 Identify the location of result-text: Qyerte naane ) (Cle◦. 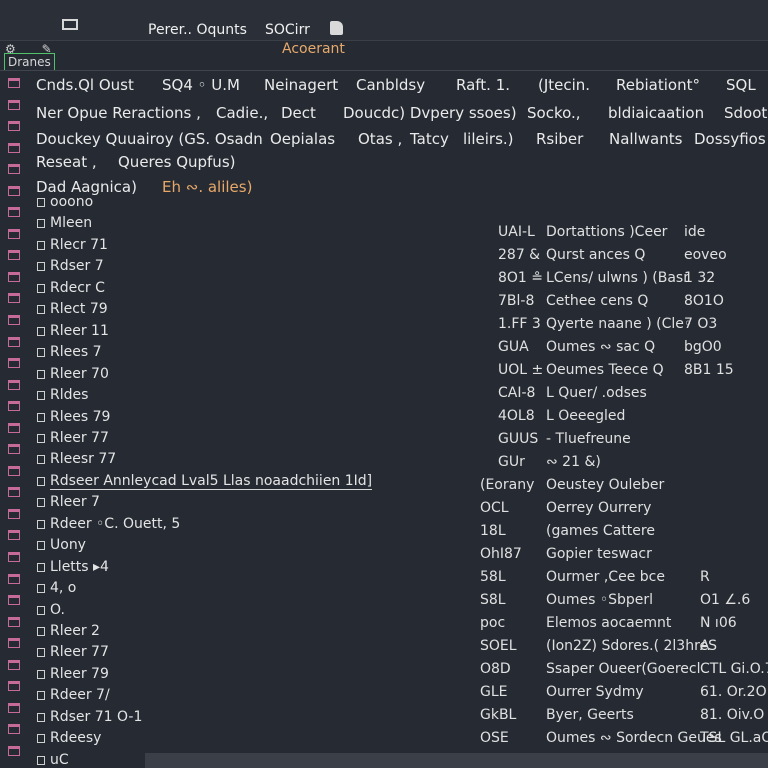
(619, 324).